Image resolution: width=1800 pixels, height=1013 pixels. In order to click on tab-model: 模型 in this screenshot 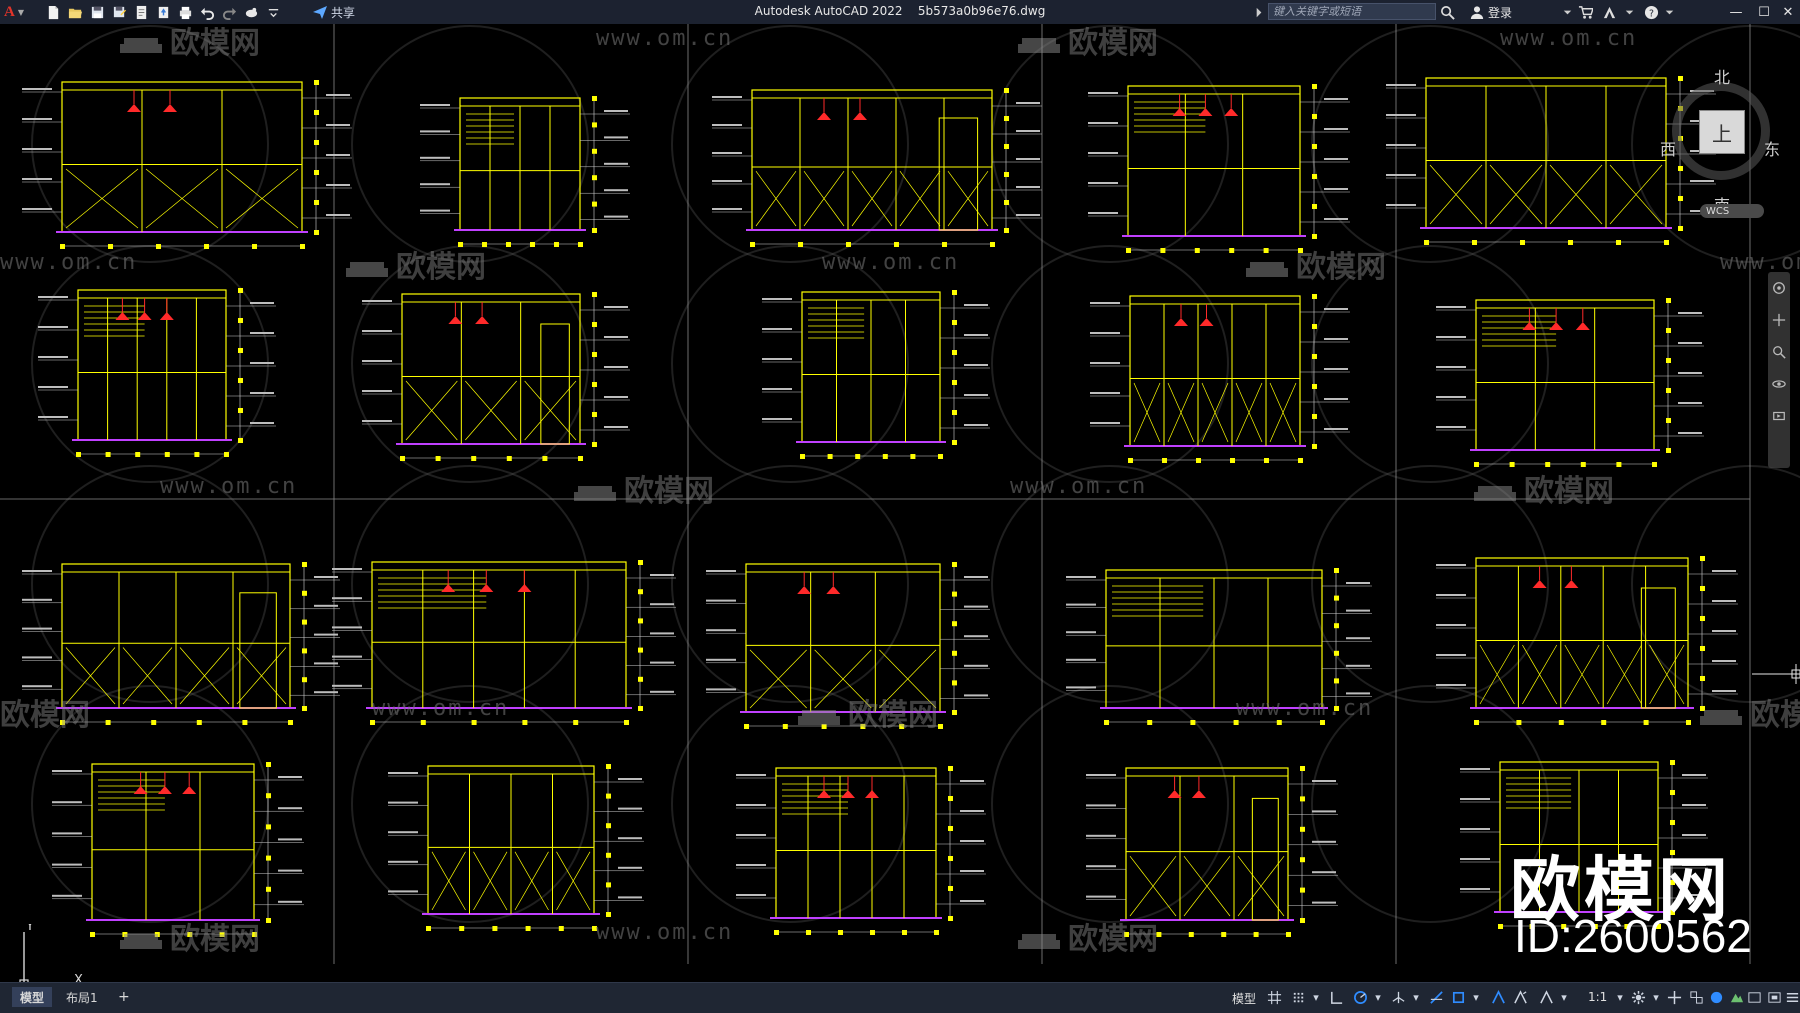, I will do `click(32, 997)`.